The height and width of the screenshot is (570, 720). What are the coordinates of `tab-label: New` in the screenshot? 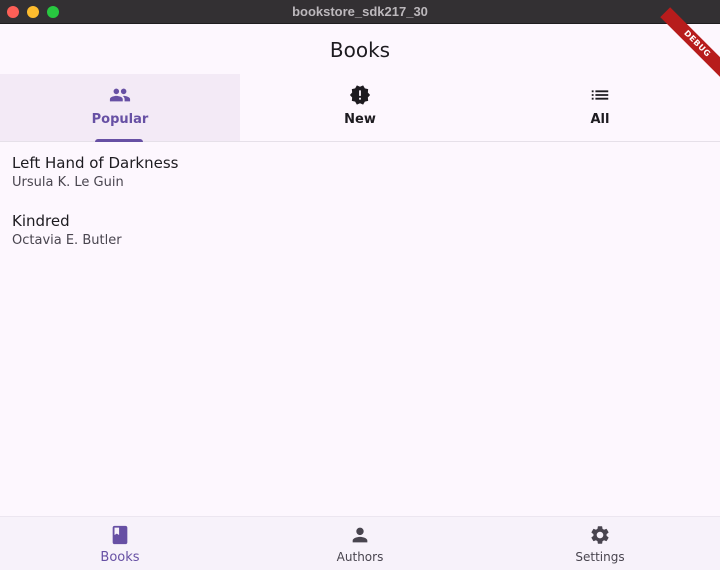 It's located at (360, 119).